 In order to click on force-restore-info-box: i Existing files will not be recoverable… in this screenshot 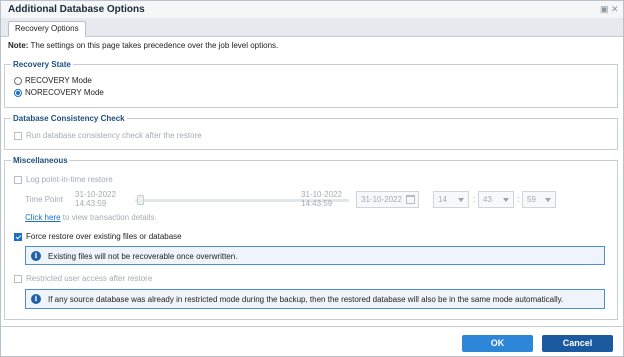, I will do `click(315, 255)`.